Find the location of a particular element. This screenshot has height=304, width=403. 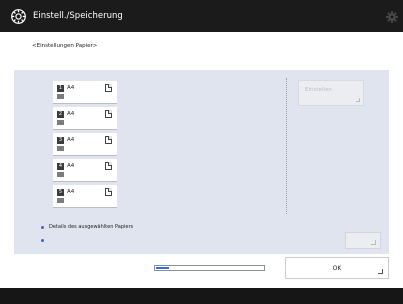

source-number: 2 is located at coordinates (60, 114).